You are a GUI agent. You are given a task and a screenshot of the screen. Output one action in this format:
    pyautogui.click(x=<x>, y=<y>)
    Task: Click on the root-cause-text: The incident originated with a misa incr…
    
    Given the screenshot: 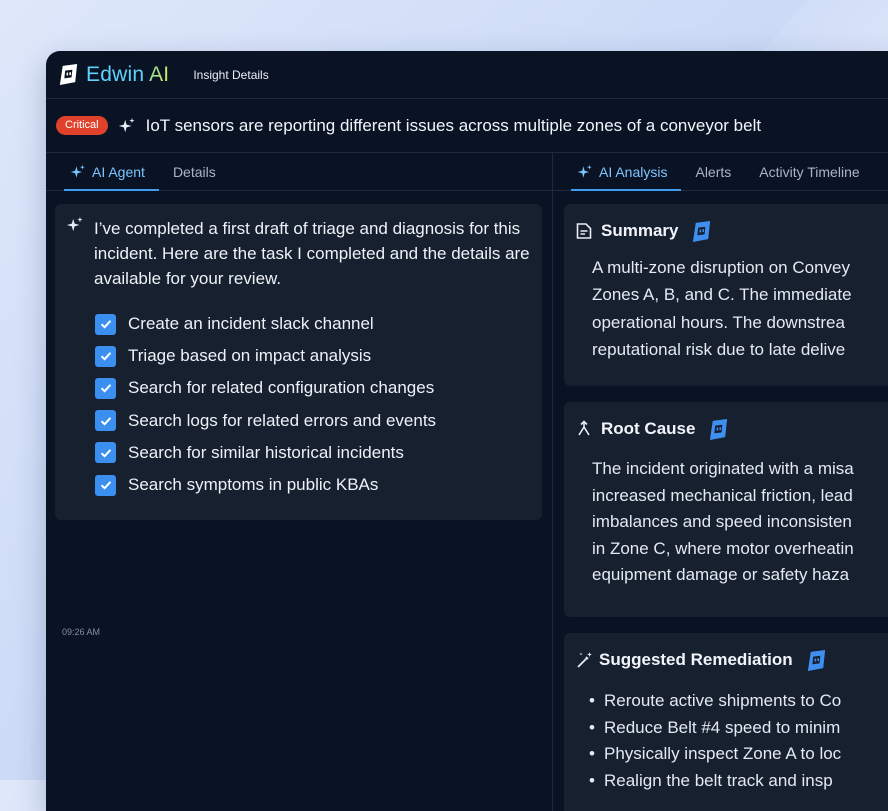 What is the action you would take?
    pyautogui.click(x=723, y=521)
    